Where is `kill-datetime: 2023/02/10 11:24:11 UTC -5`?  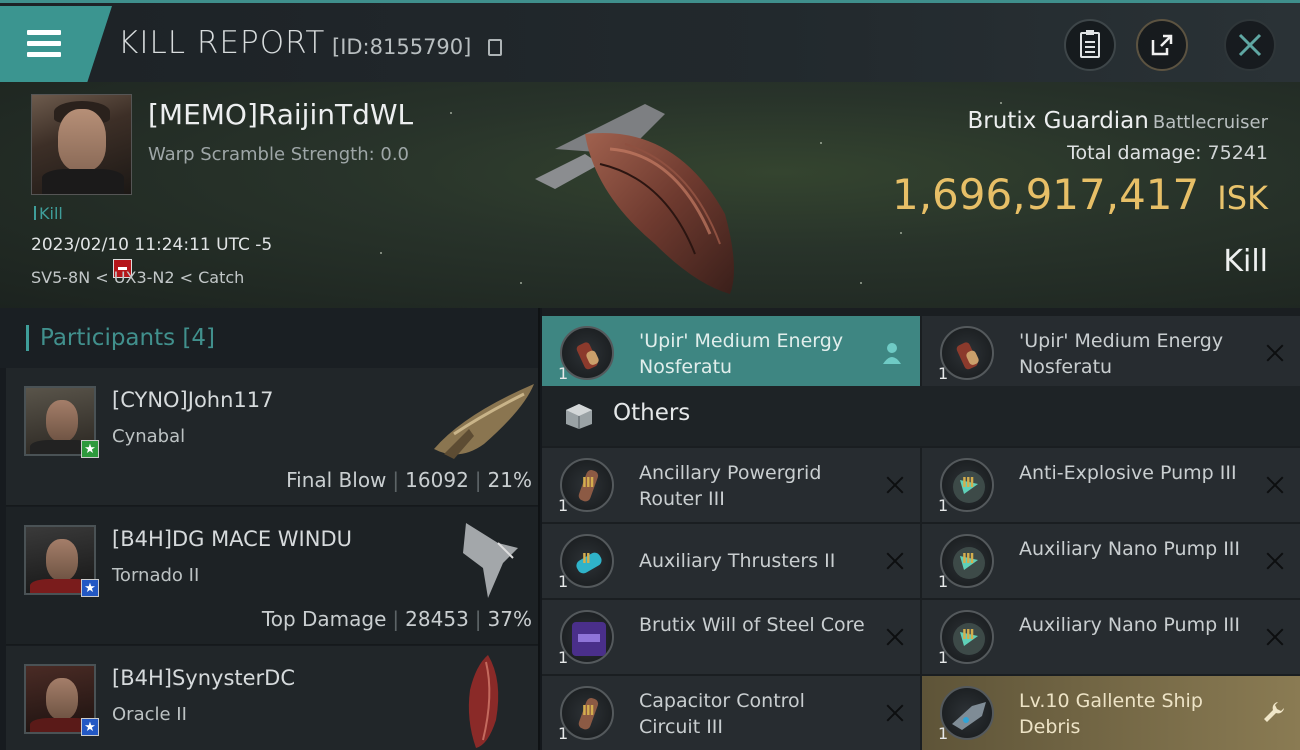
kill-datetime: 2023/02/10 11:24:11 UTC -5 is located at coordinates (152, 245).